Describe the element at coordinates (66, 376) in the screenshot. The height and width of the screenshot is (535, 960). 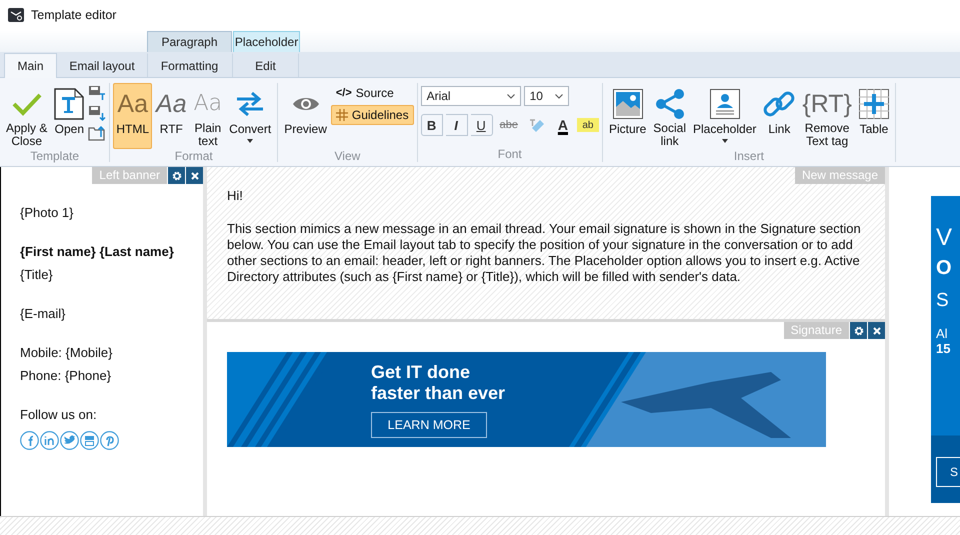
I see `signature-text: Phone: {Phone}` at that location.